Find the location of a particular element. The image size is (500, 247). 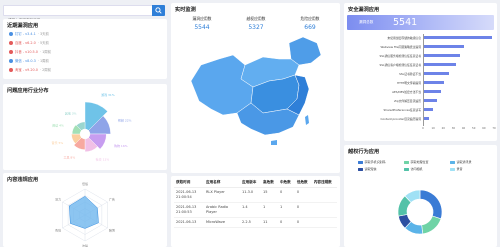

bar-x-tick: 0 is located at coordinates (423, 128).